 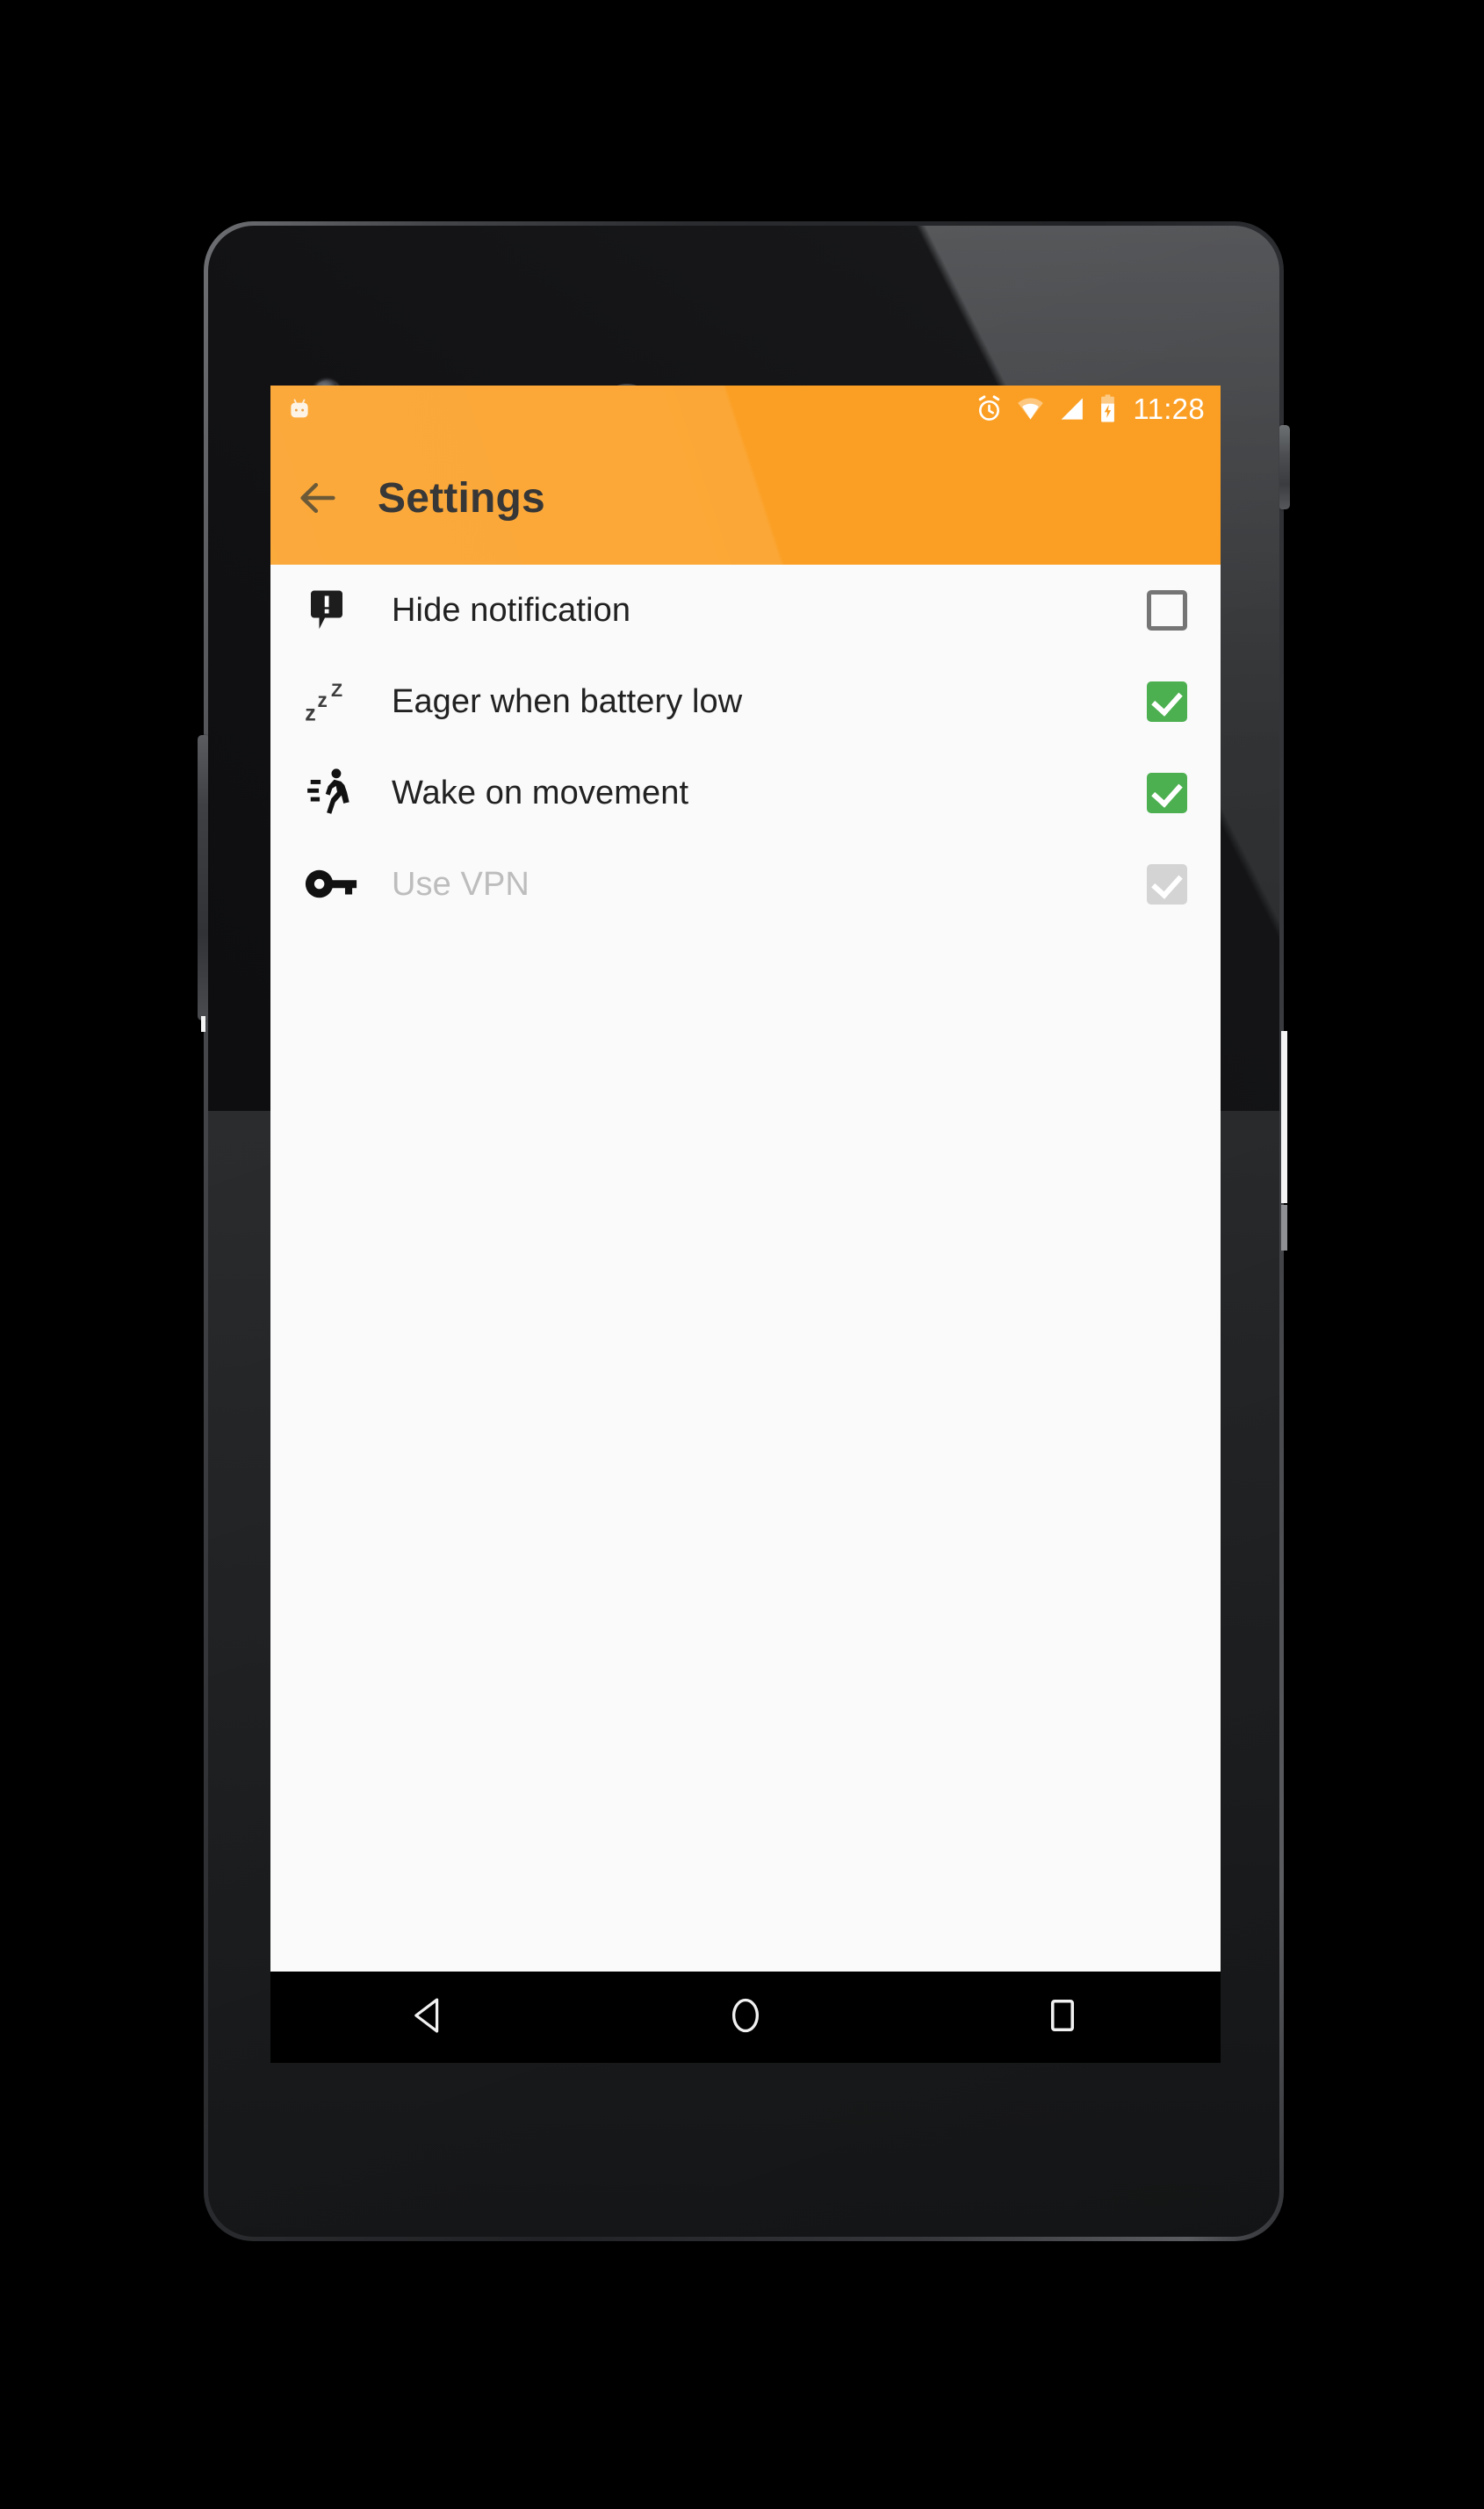 What do you see at coordinates (1284, 1228) in the screenshot?
I see `rim-highlight-right-lower` at bounding box center [1284, 1228].